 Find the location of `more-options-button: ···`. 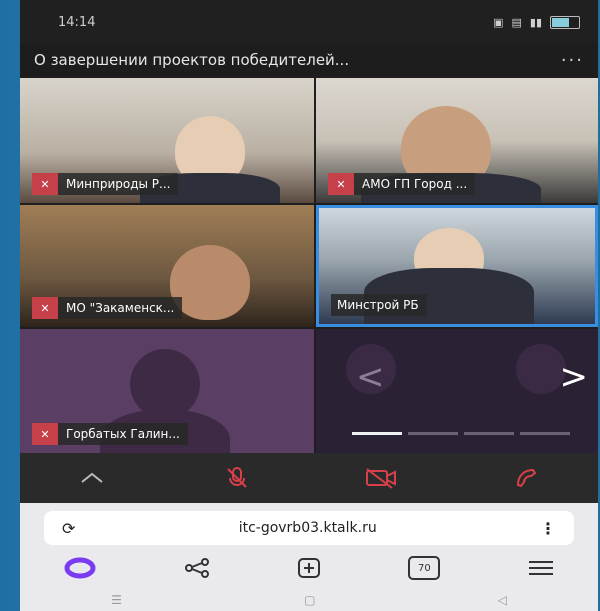

more-options-button: ··· is located at coordinates (572, 60).